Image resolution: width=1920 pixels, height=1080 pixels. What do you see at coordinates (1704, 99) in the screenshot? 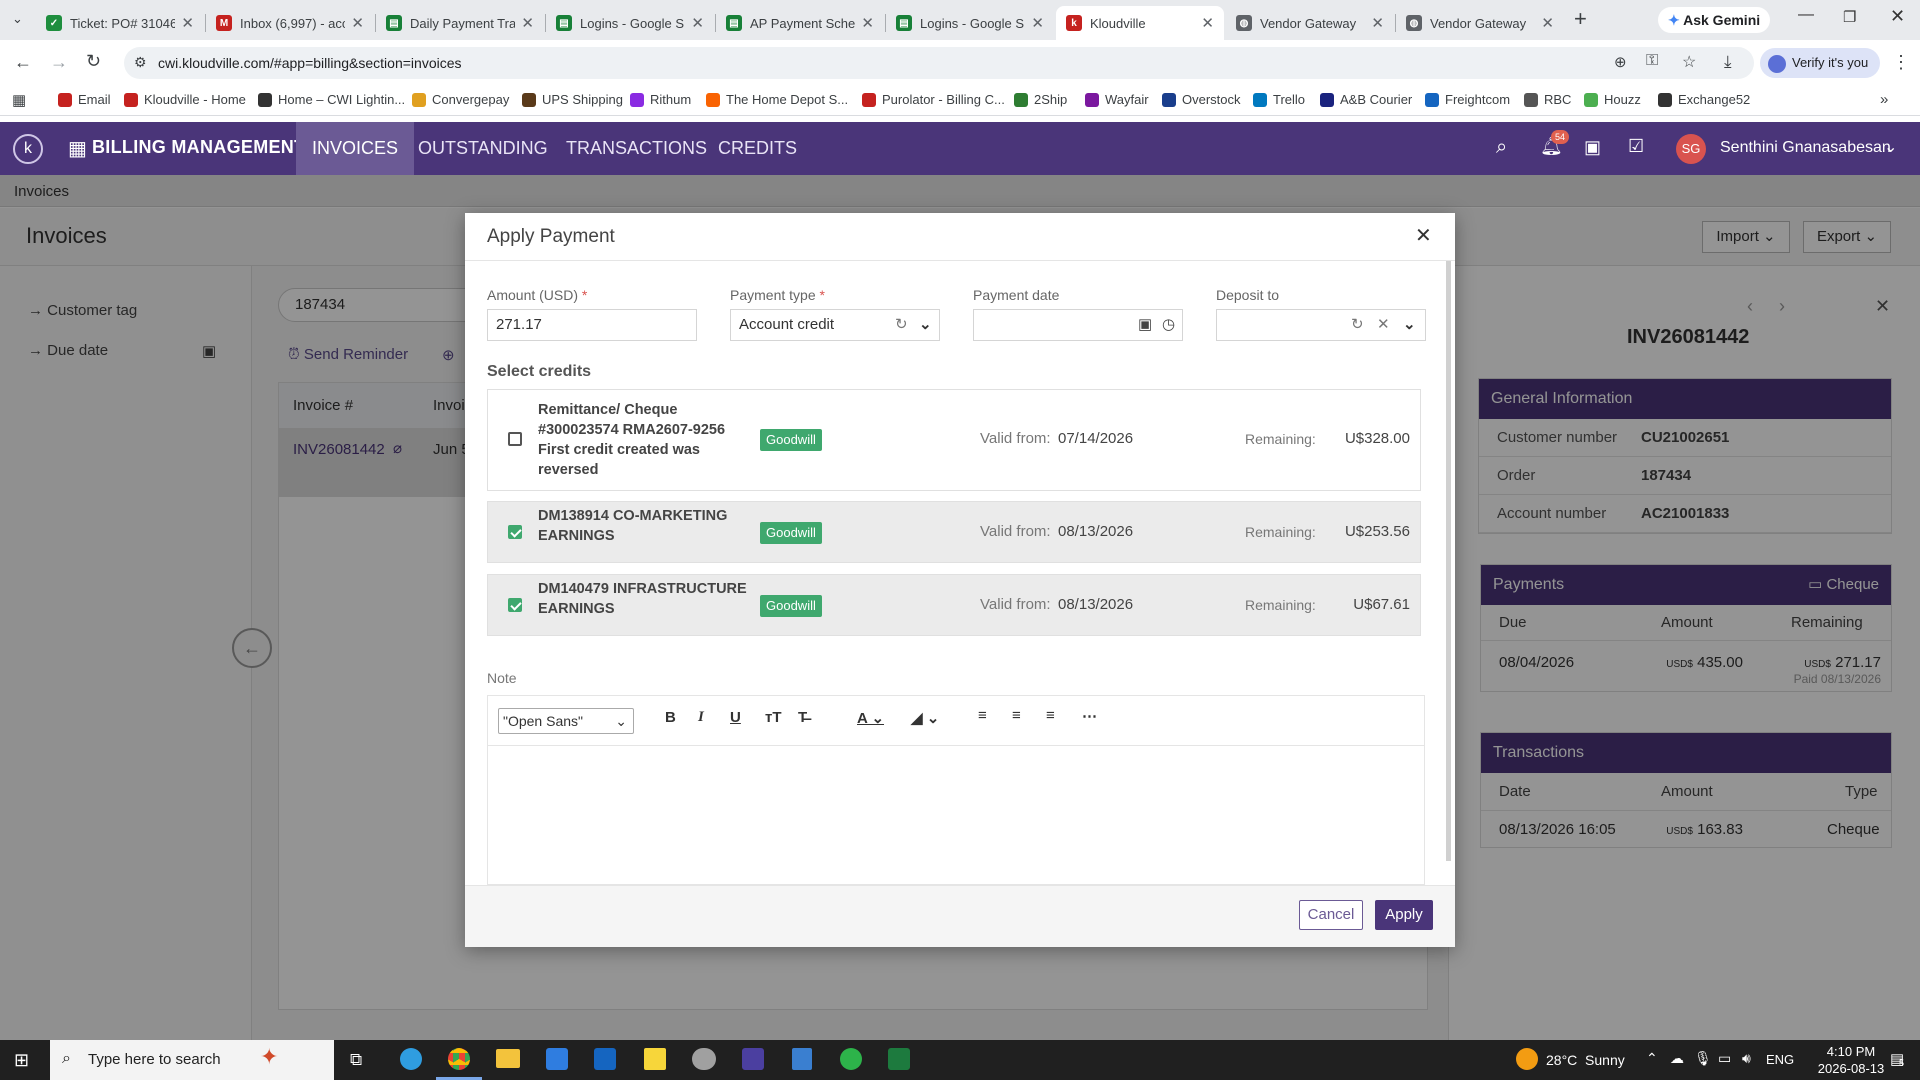
I see `bookmark-item: Exchange52` at bounding box center [1704, 99].